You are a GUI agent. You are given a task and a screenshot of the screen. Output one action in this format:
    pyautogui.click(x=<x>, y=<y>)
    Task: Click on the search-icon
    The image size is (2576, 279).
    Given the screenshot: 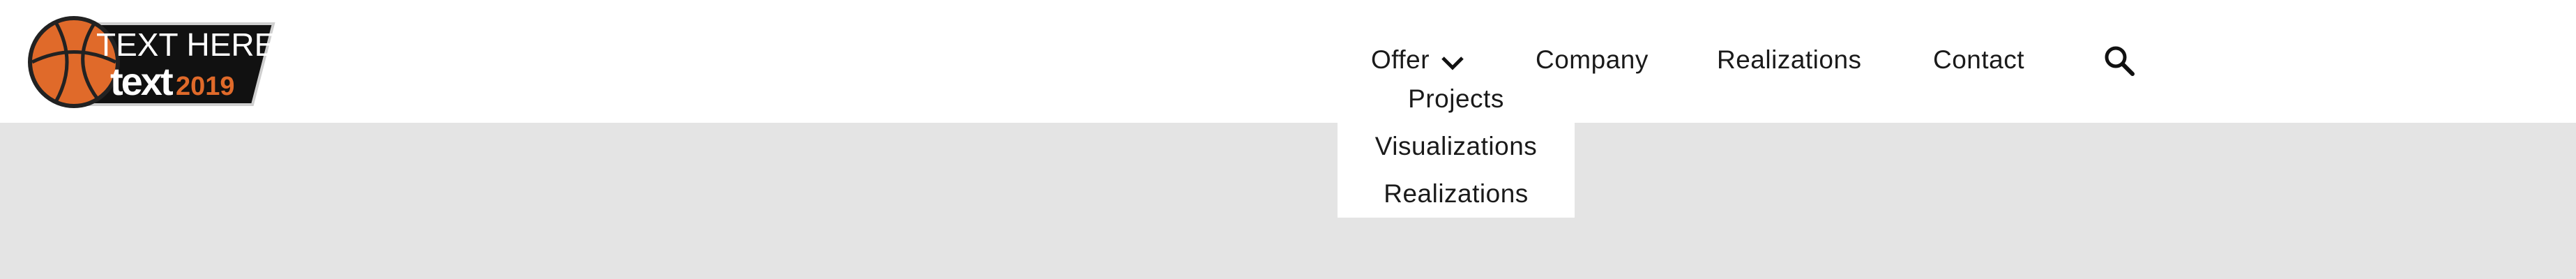 What is the action you would take?
    pyautogui.click(x=2119, y=61)
    